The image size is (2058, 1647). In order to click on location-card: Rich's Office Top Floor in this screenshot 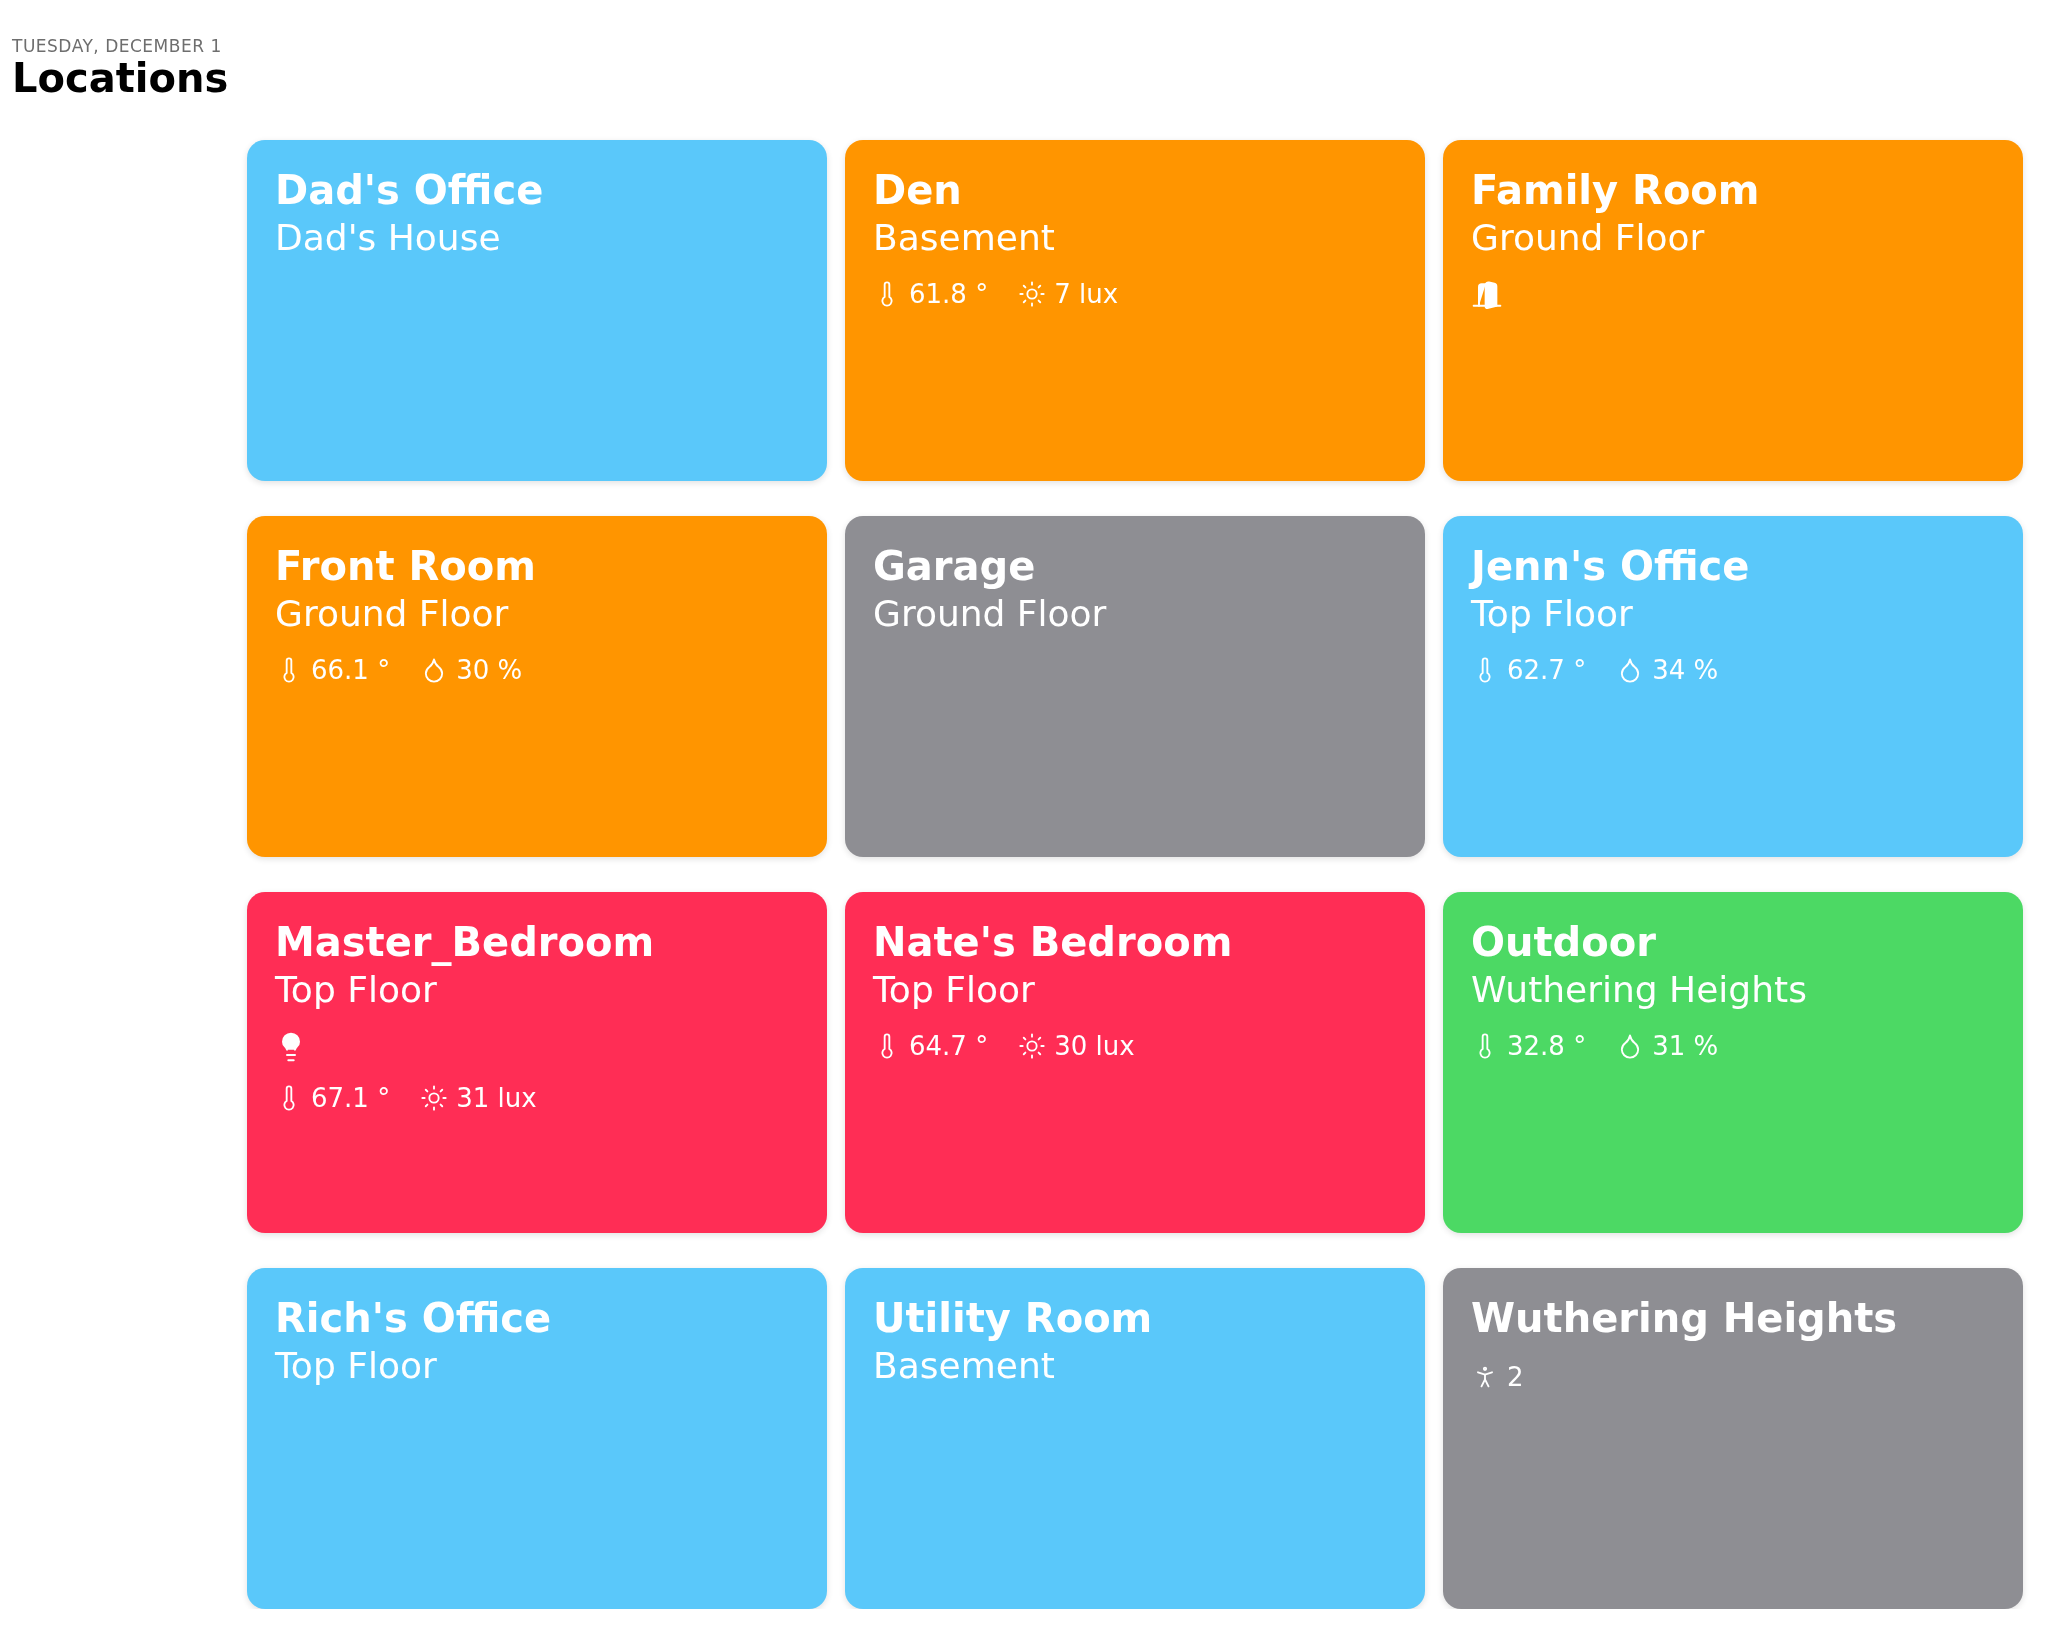, I will do `click(537, 1438)`.